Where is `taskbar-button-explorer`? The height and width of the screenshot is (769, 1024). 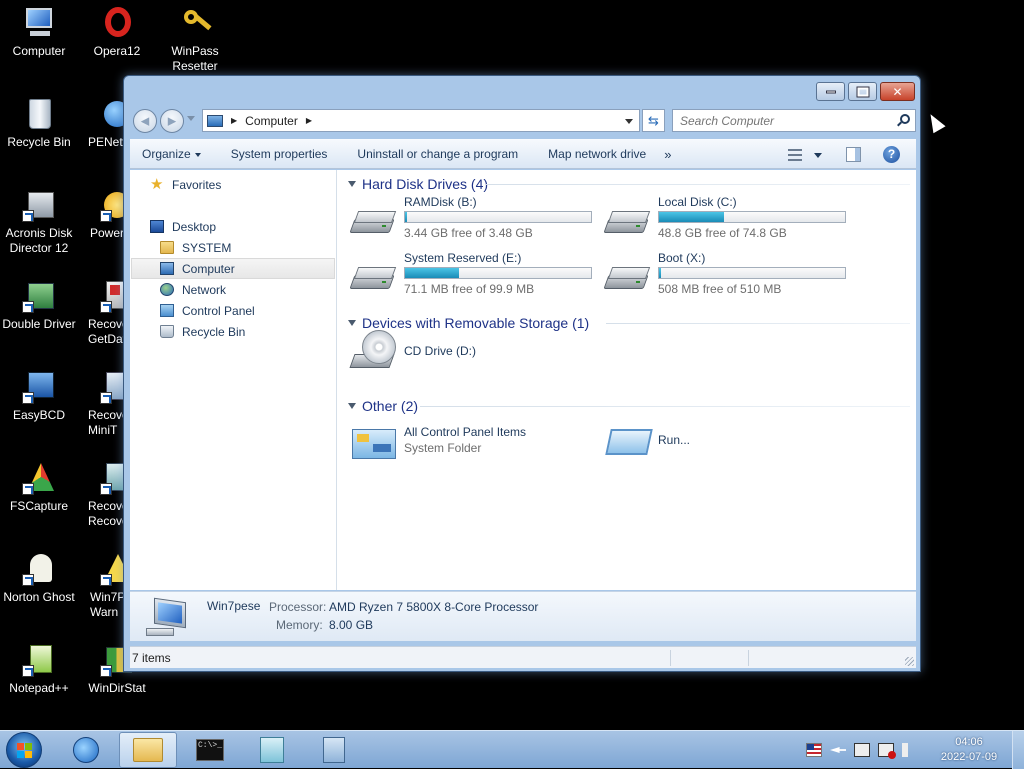 taskbar-button-explorer is located at coordinates (148, 750).